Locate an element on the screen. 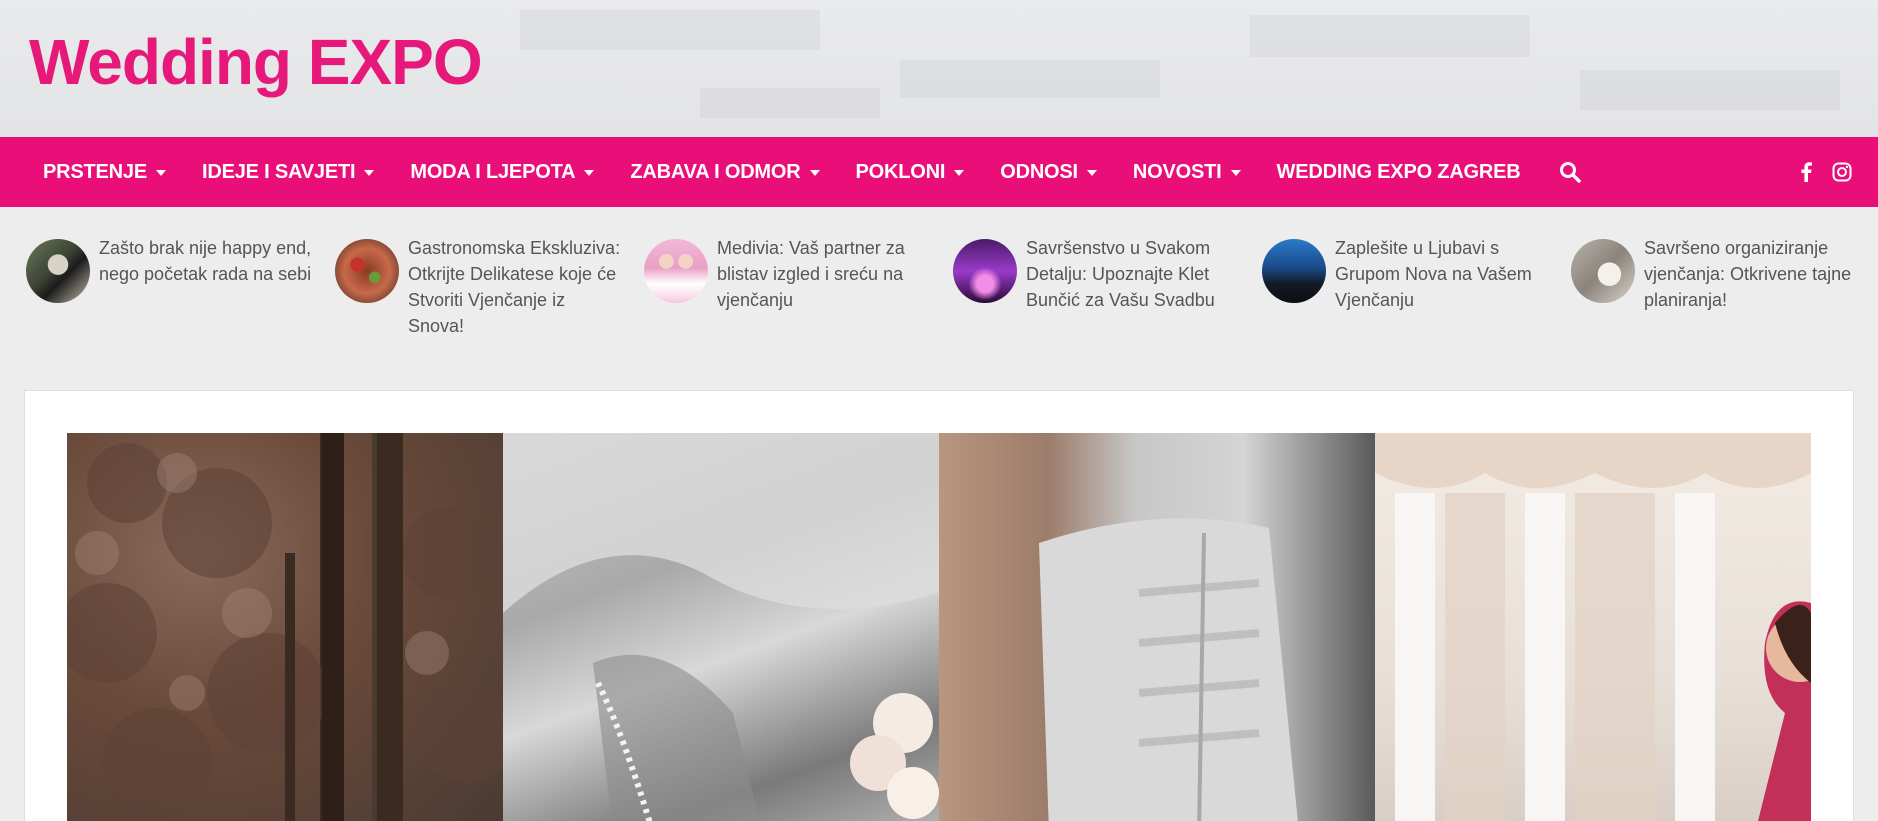 The height and width of the screenshot is (821, 1878). nav-item-wedding-expo-zagreb: WEDDING EXPO ZAGREB is located at coordinates (1399, 172).